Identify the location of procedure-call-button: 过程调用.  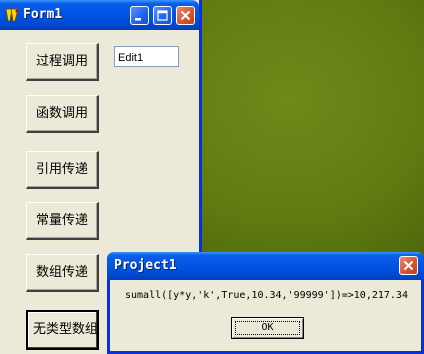
(62, 62).